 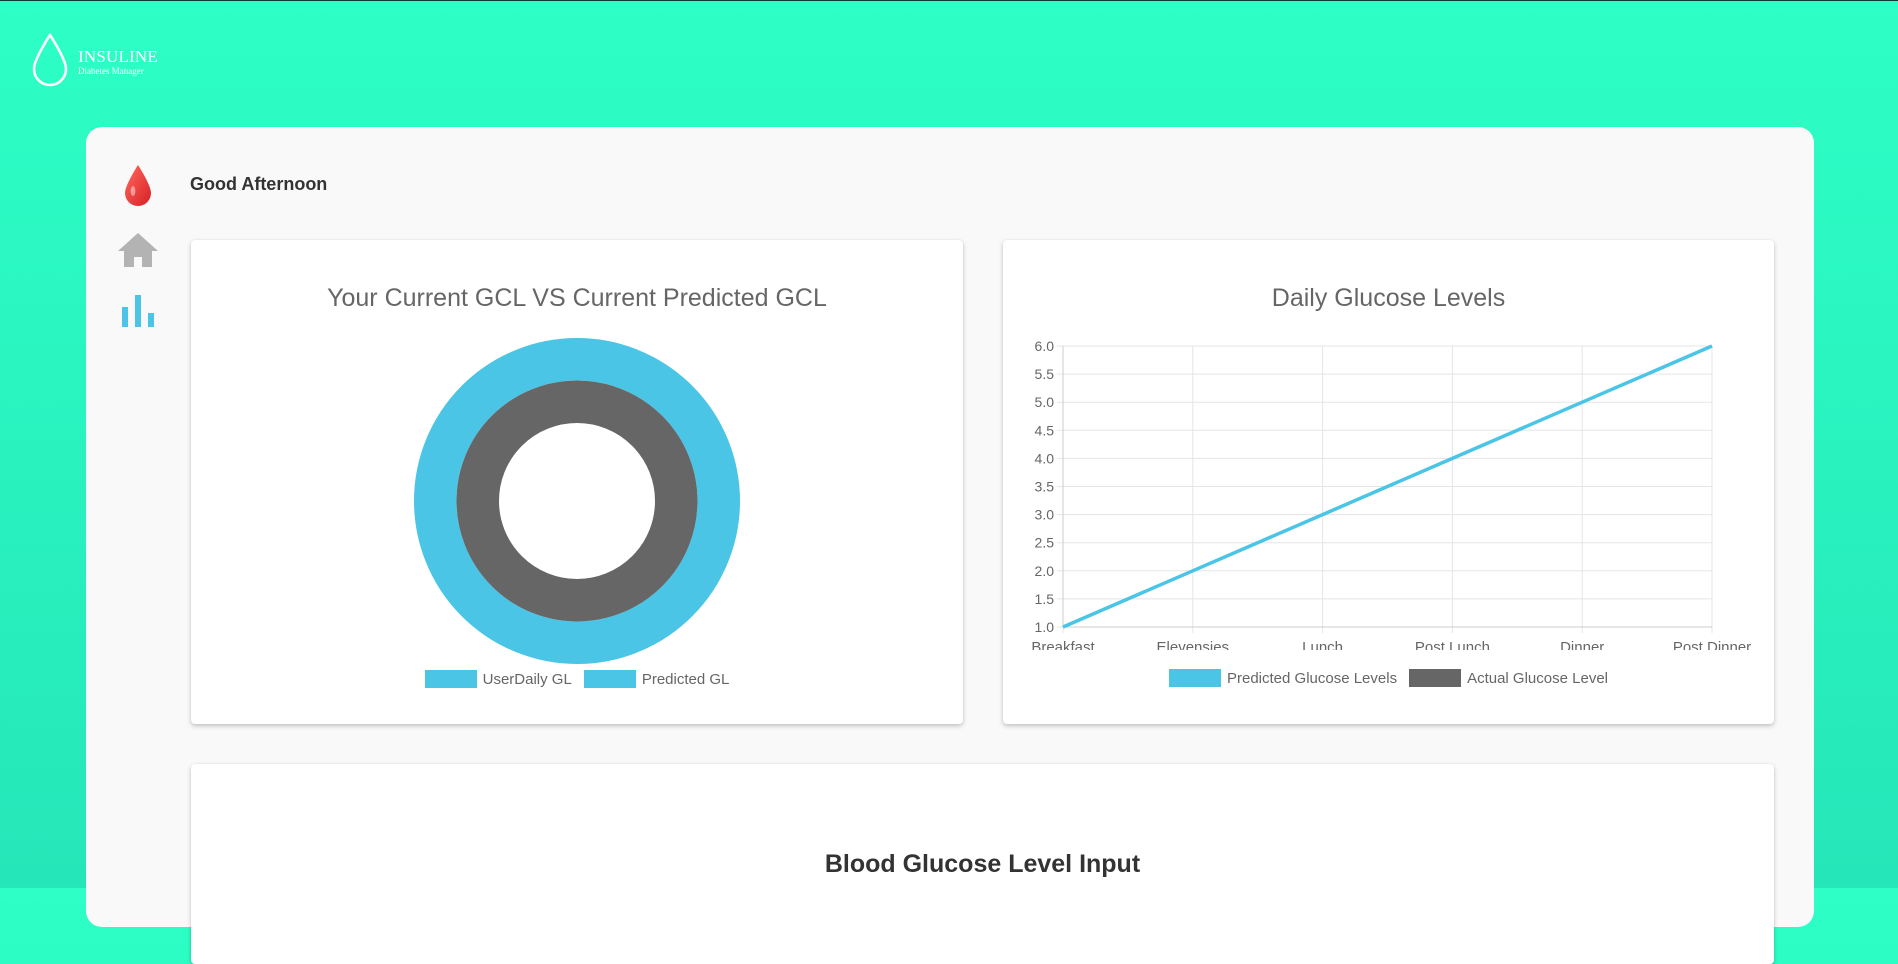 I want to click on line-chart-title: Daily Glucose Levels, so click(x=1388, y=298).